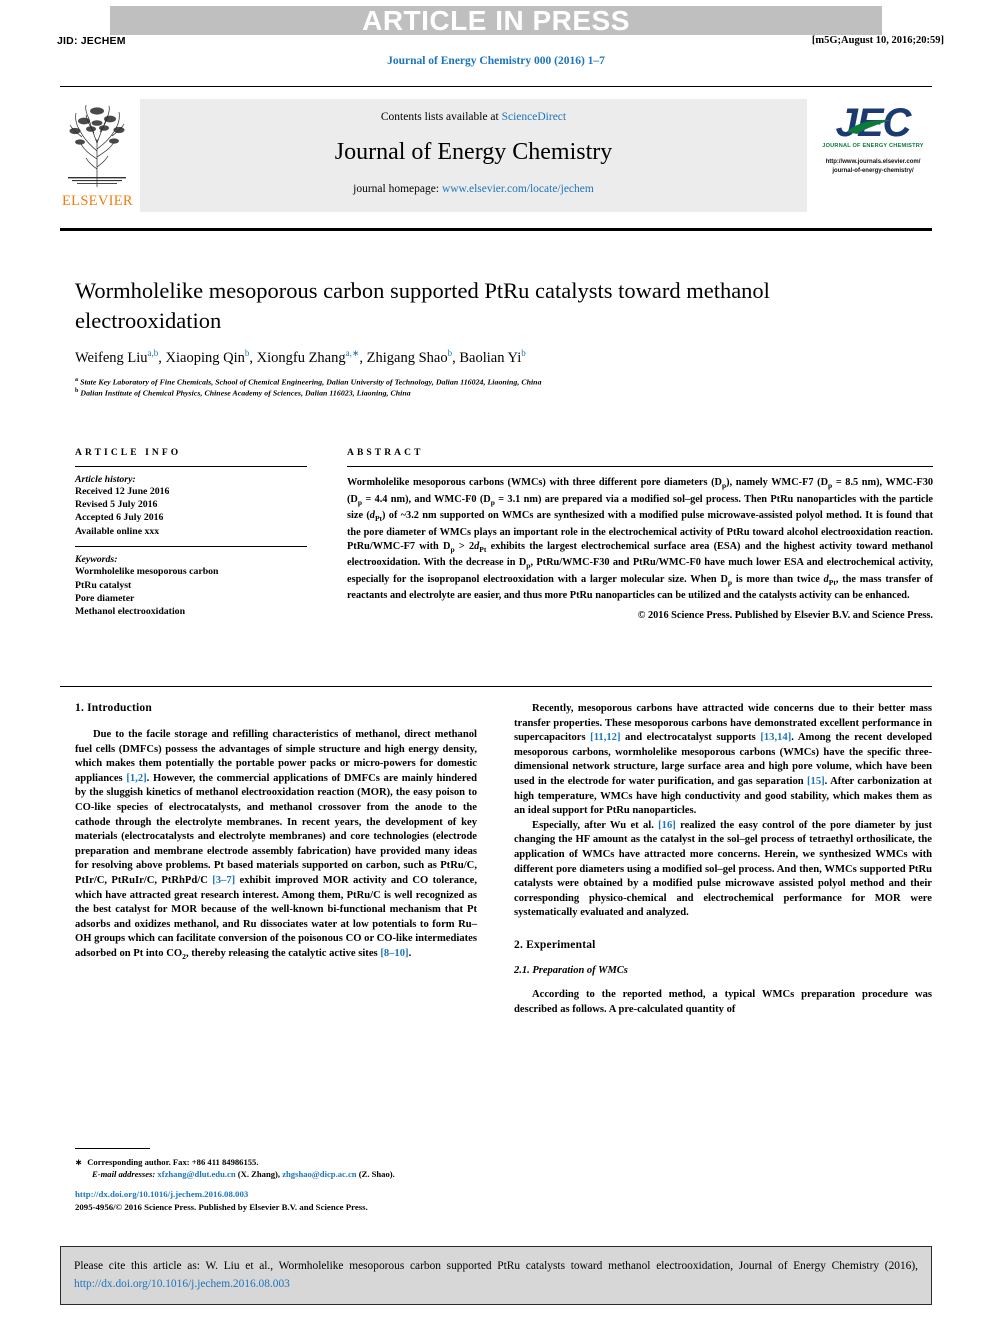  Describe the element at coordinates (319, 1174) in the screenshot. I see `email-link-2: zhgshao@dicp.ac.cn` at that location.